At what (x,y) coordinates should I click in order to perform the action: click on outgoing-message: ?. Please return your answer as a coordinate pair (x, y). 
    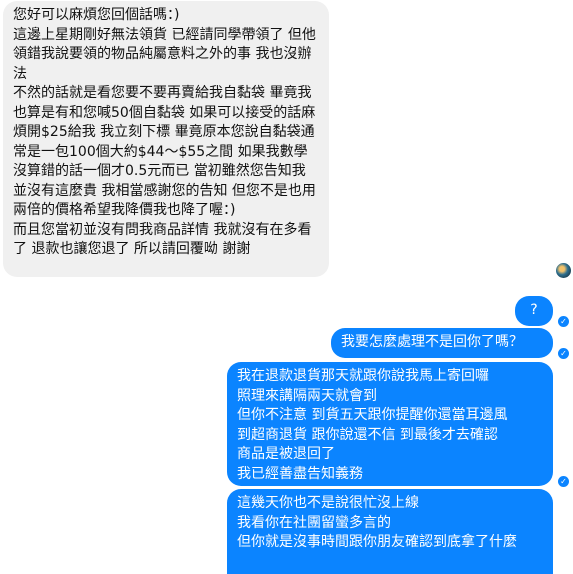
    Looking at the image, I should click on (534, 311).